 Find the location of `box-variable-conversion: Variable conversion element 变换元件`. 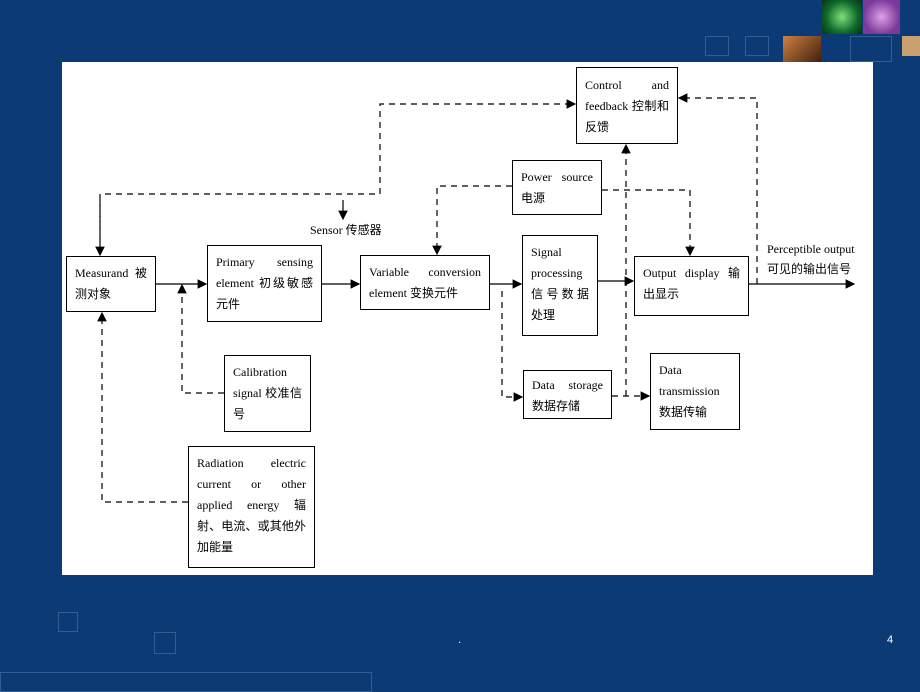

box-variable-conversion: Variable conversion element 变换元件 is located at coordinates (425, 282).